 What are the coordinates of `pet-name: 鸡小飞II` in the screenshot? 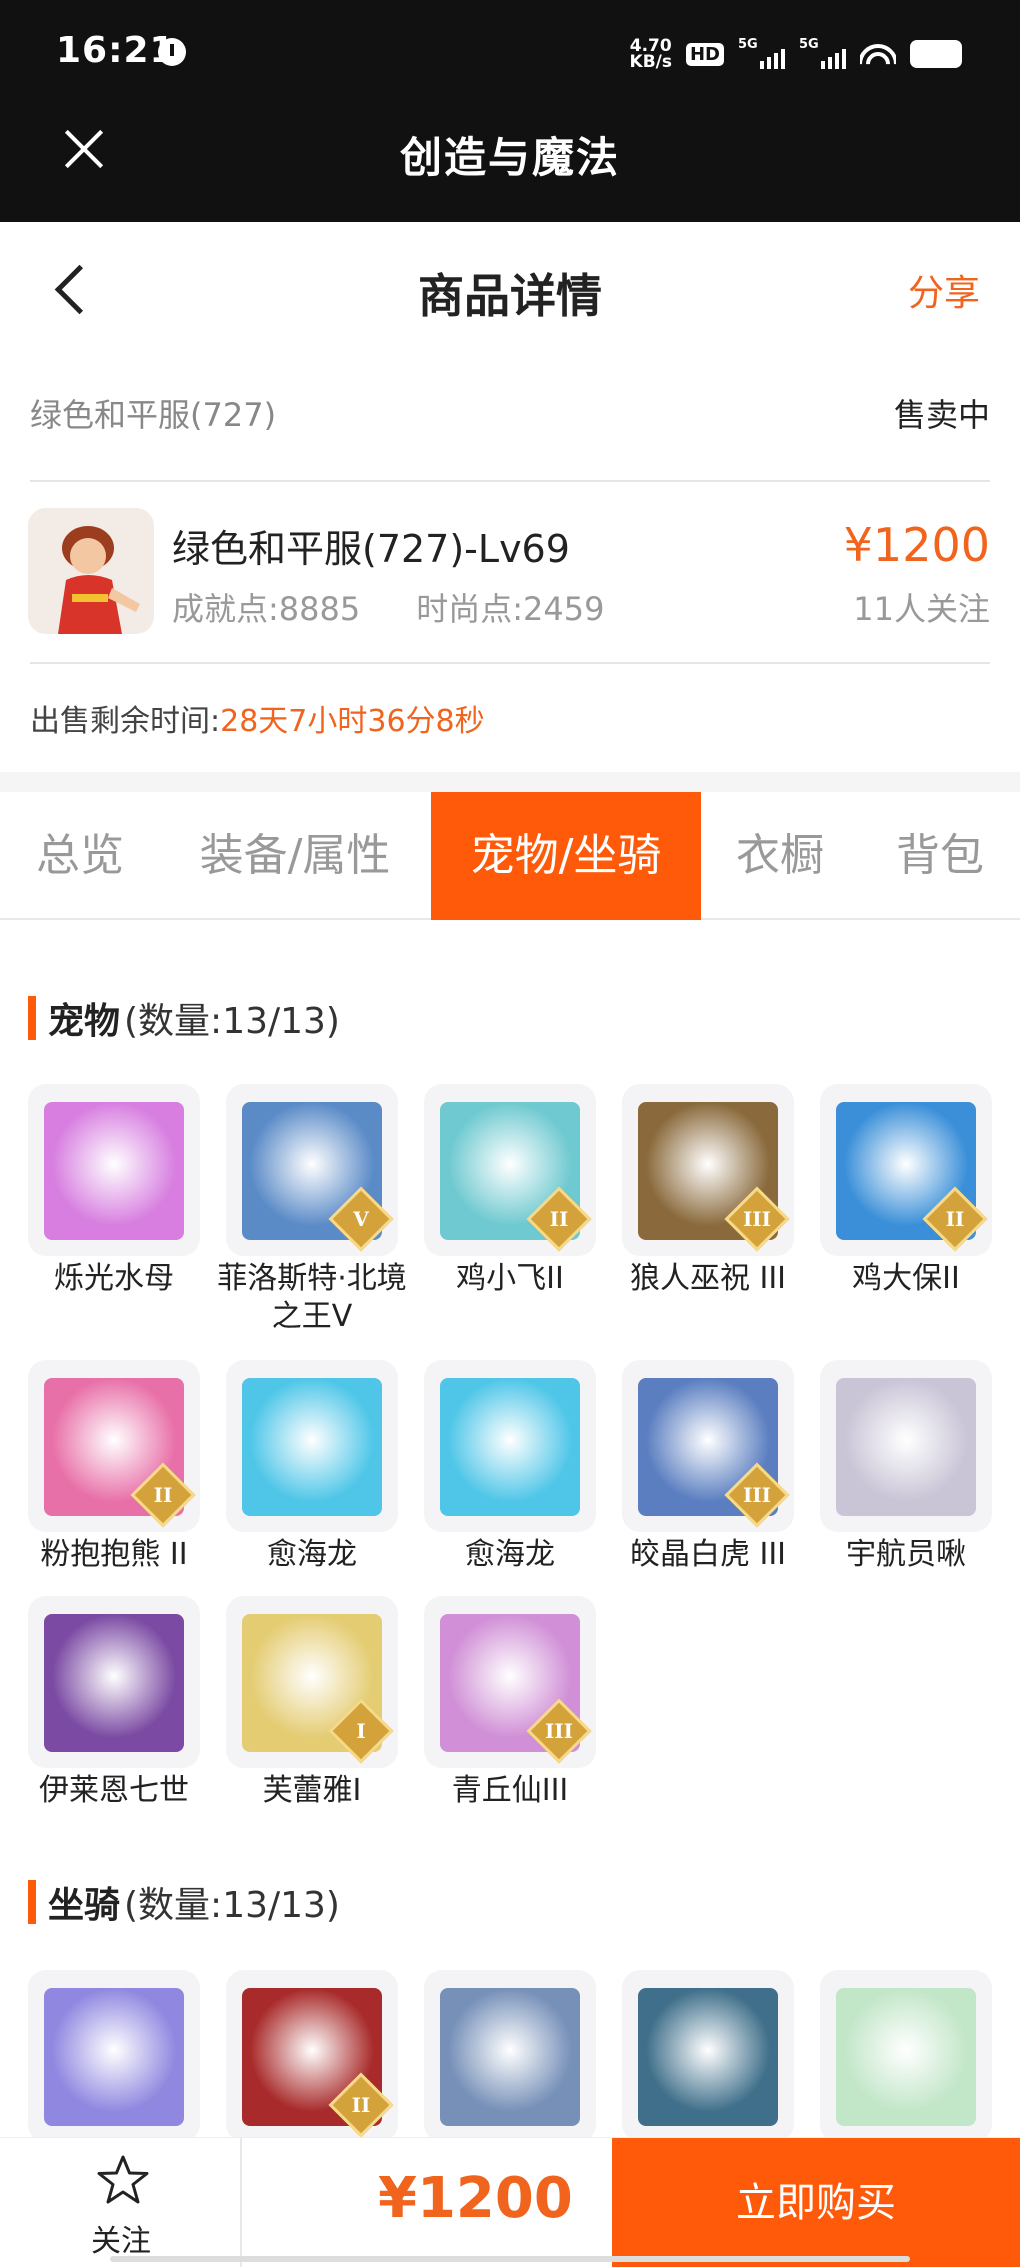 It's located at (510, 1278).